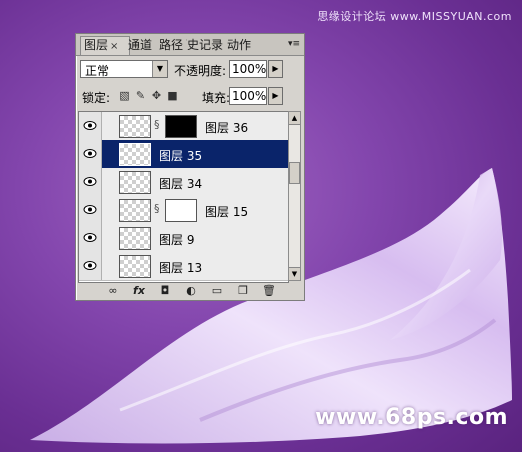 The width and height of the screenshot is (522, 452). I want to click on layer-list-scrollbar: ▲ ▼, so click(294, 196).